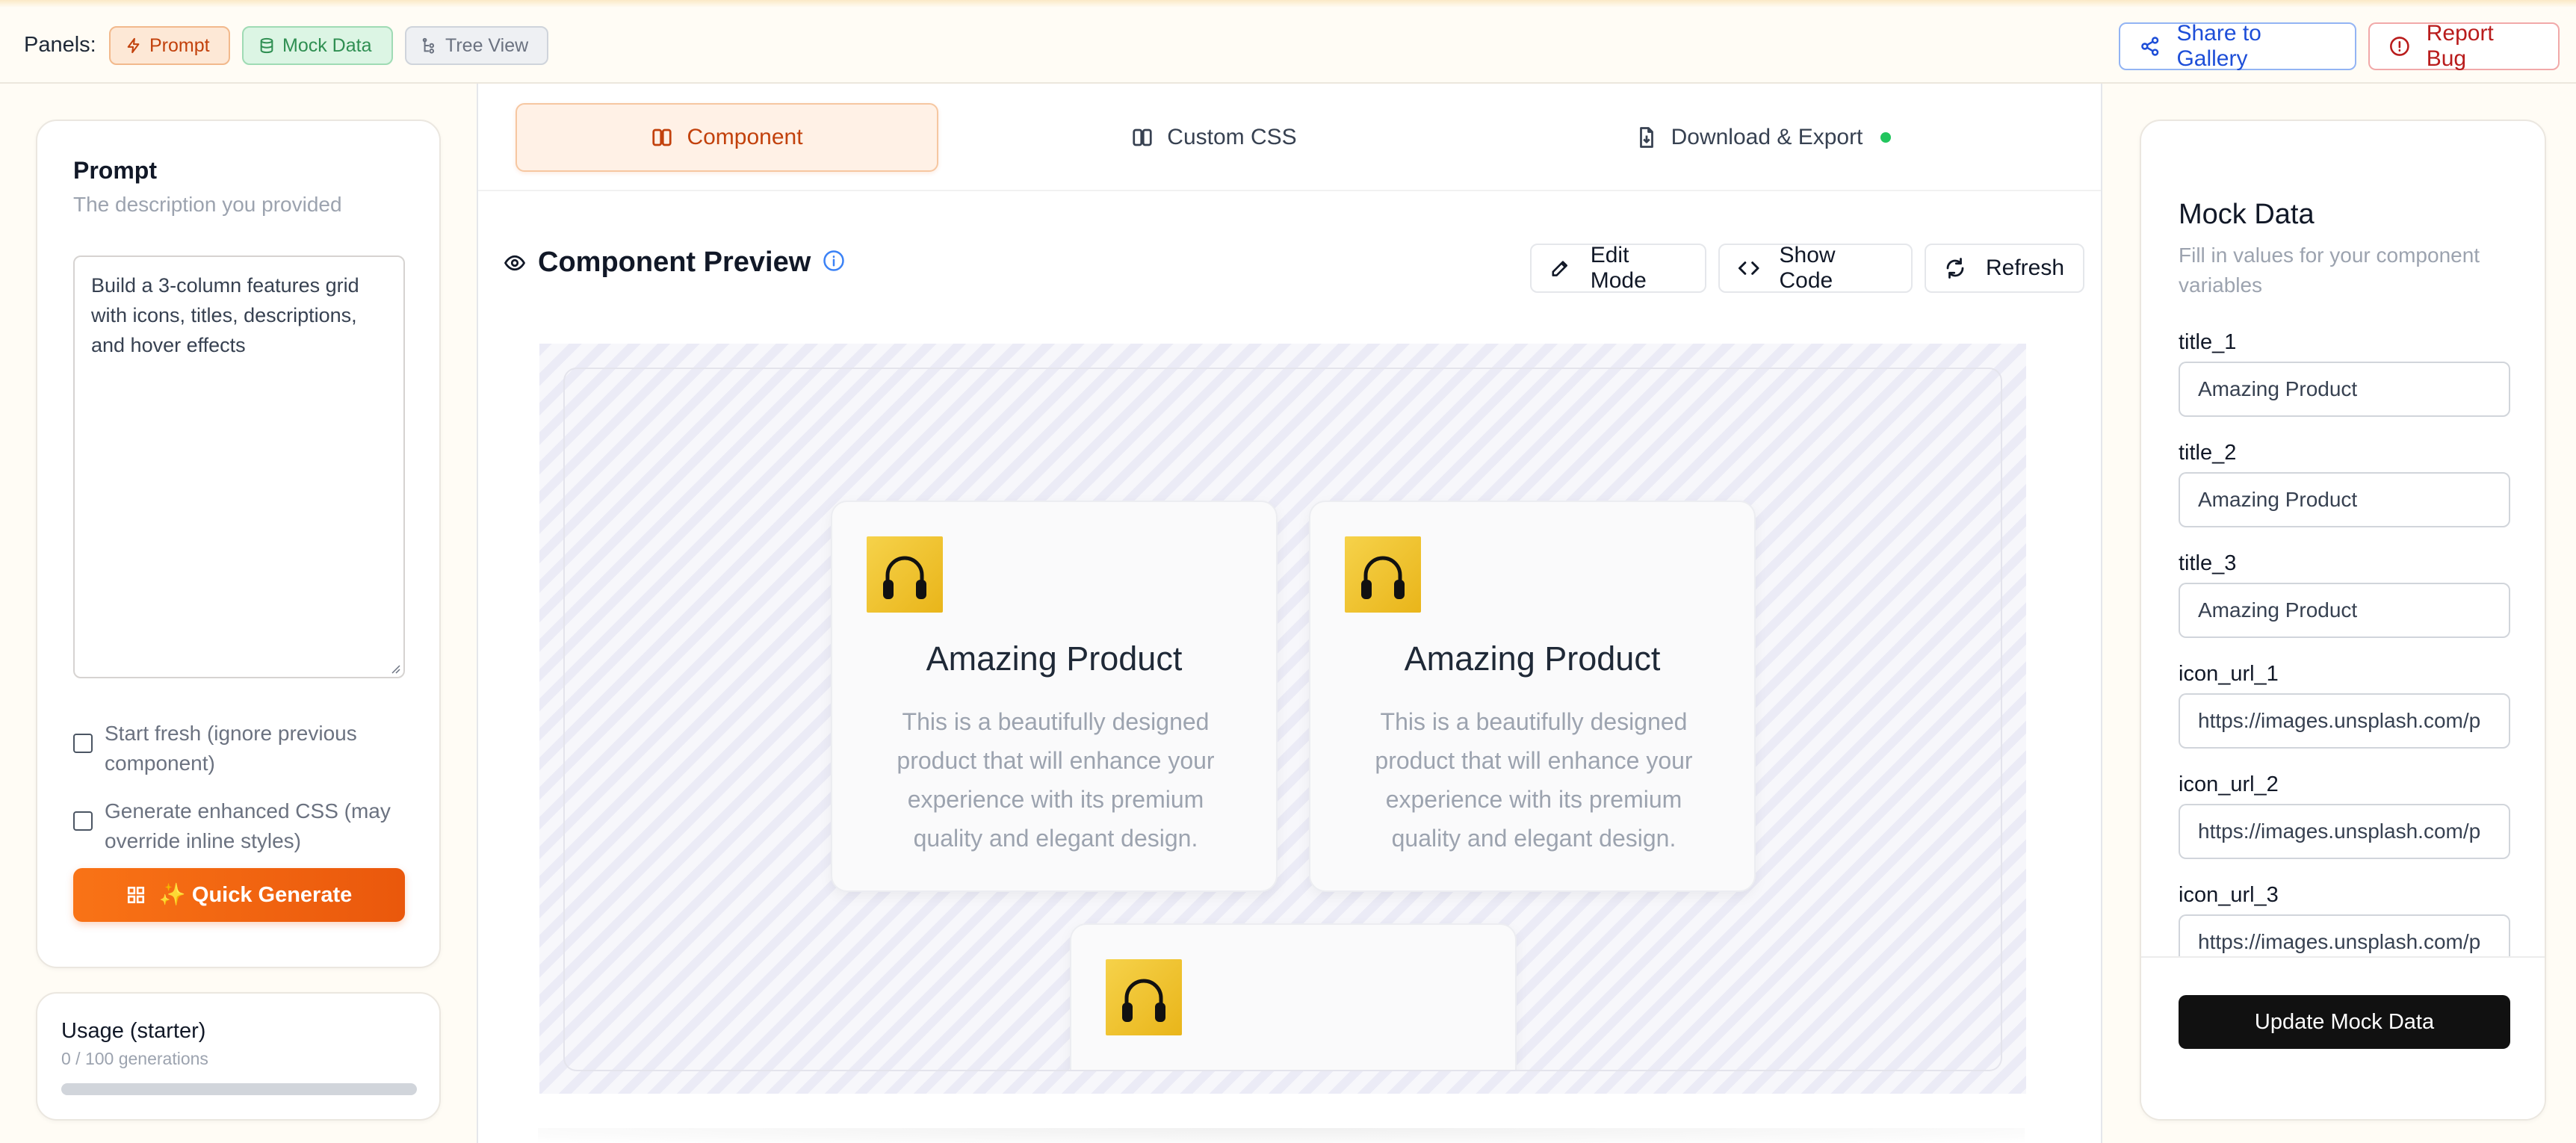 This screenshot has width=2576, height=1143. What do you see at coordinates (2344, 500) in the screenshot?
I see `title-2-input` at bounding box center [2344, 500].